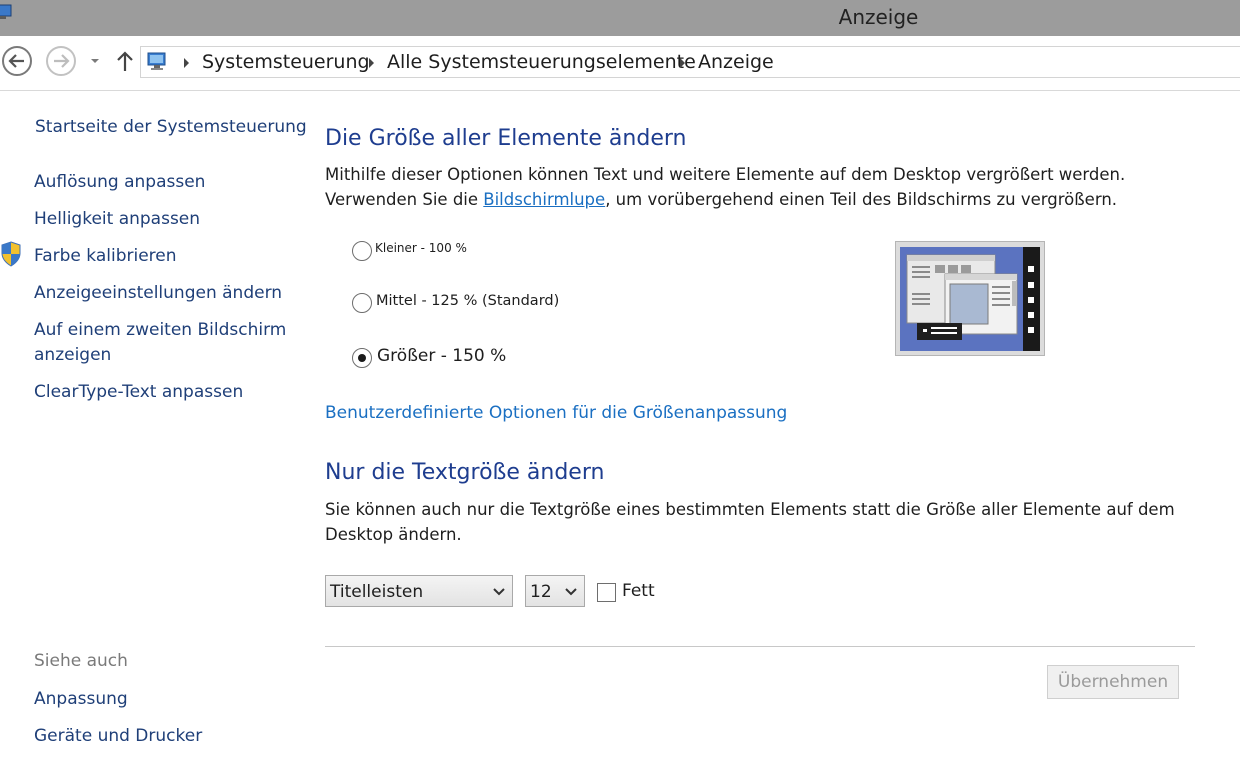  Describe the element at coordinates (555, 591) in the screenshot. I see `font-size-select: 12` at that location.